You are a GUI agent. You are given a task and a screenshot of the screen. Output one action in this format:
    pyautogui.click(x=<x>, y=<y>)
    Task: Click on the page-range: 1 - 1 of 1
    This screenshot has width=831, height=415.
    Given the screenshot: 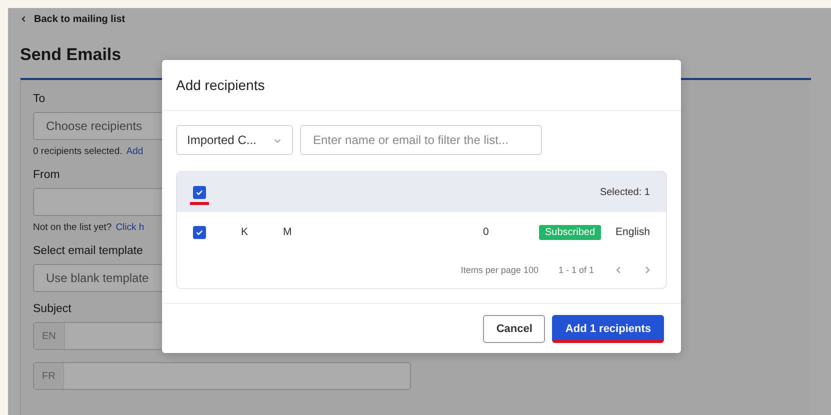 What is the action you would take?
    pyautogui.click(x=576, y=270)
    